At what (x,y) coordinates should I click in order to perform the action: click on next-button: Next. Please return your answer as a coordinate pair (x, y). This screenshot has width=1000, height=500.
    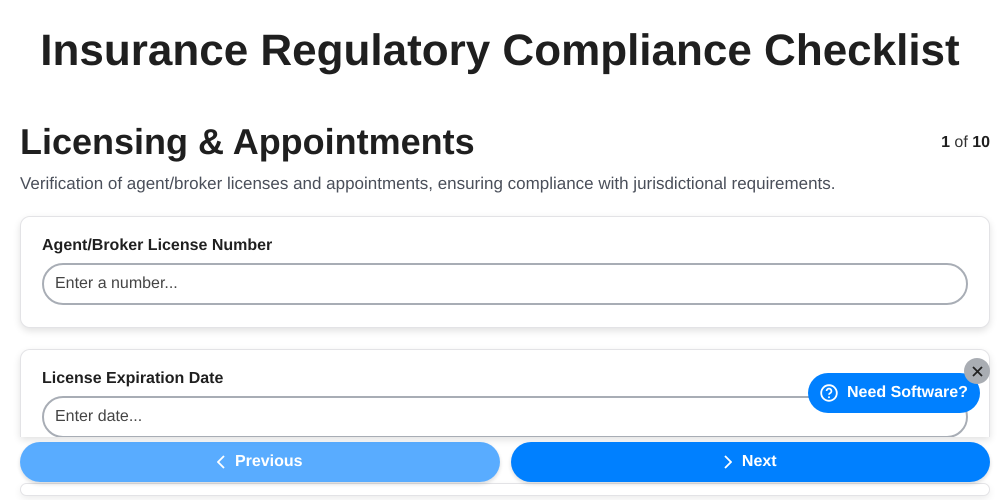
    Looking at the image, I should click on (750, 462).